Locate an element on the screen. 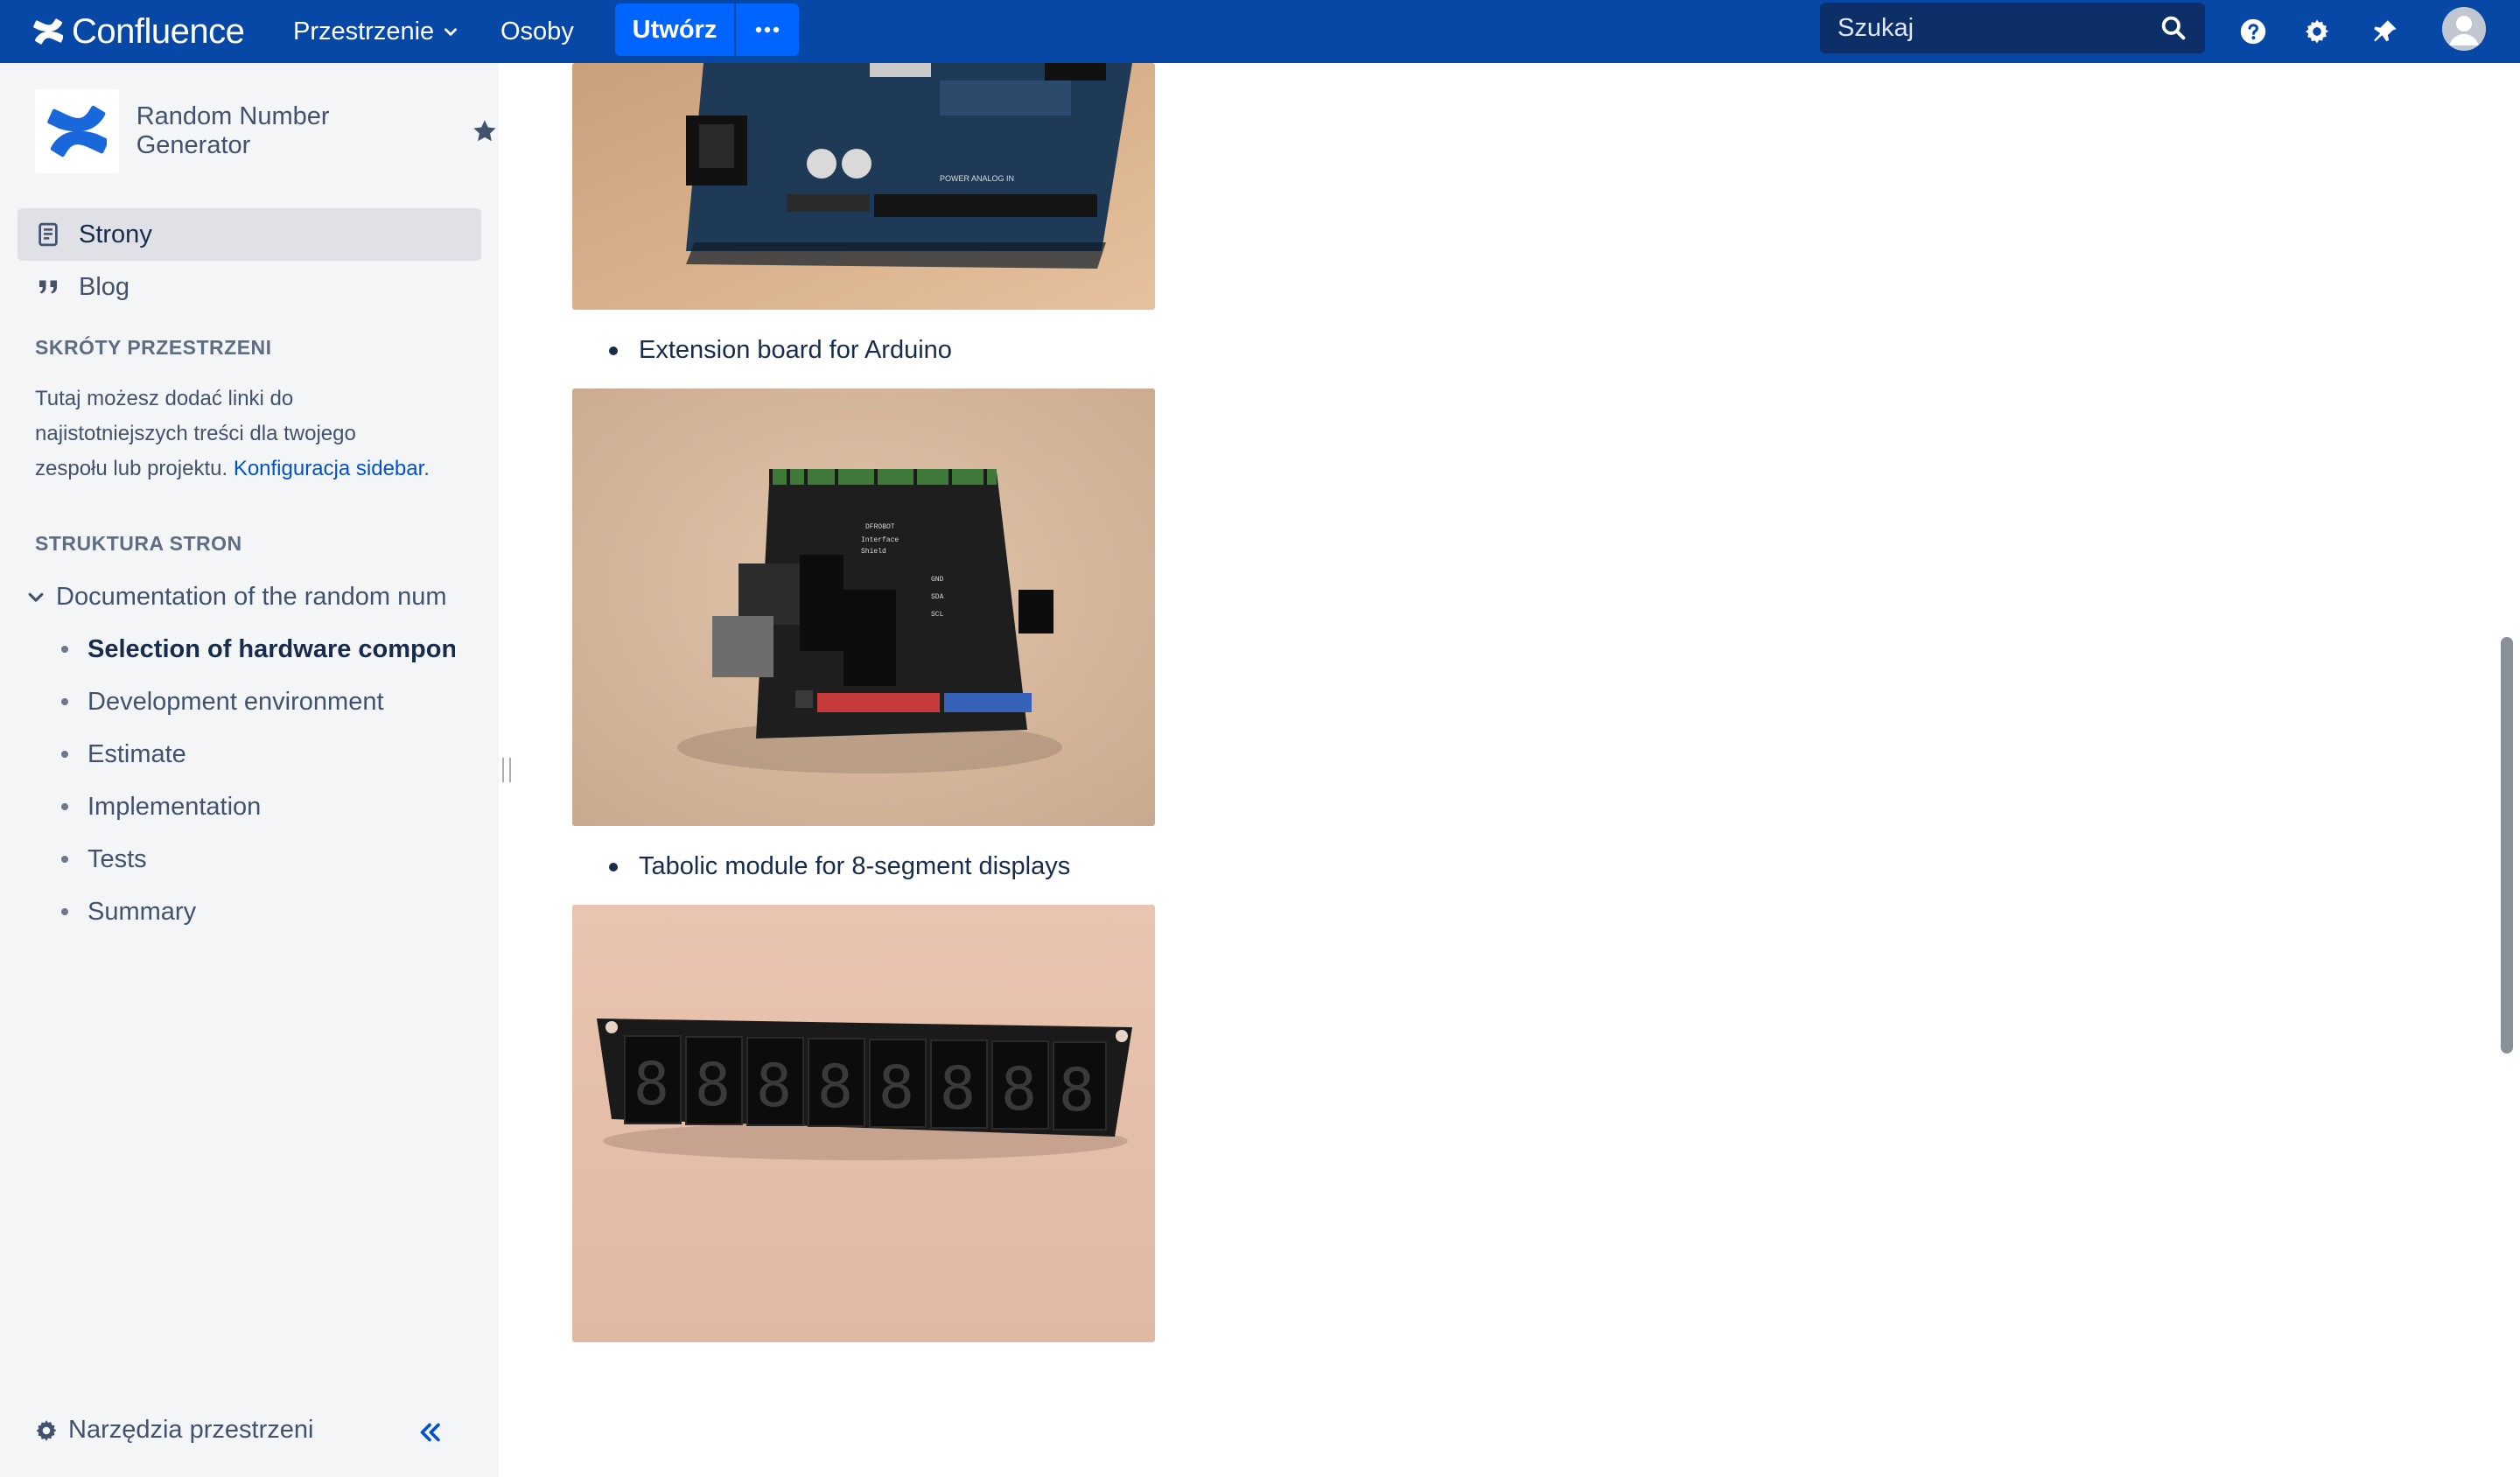  tree-item-label: Implementation is located at coordinates (175, 806).